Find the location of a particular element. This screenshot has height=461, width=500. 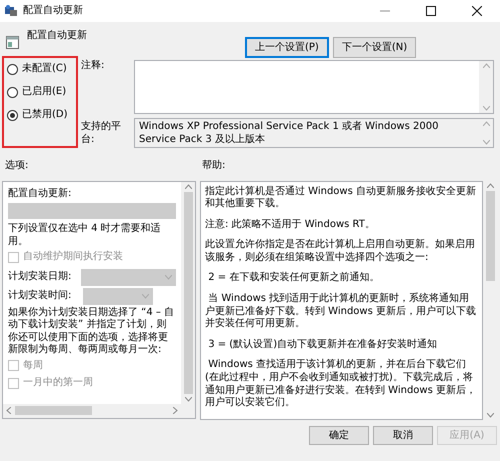

help-paragraph: 当 Windows 找到适用于此计算机的更新时，系统将通知用户更新已准备好下载。转到 Windows 更新后，用户可以下载并安装任何可用更新。 is located at coordinates (341, 312).